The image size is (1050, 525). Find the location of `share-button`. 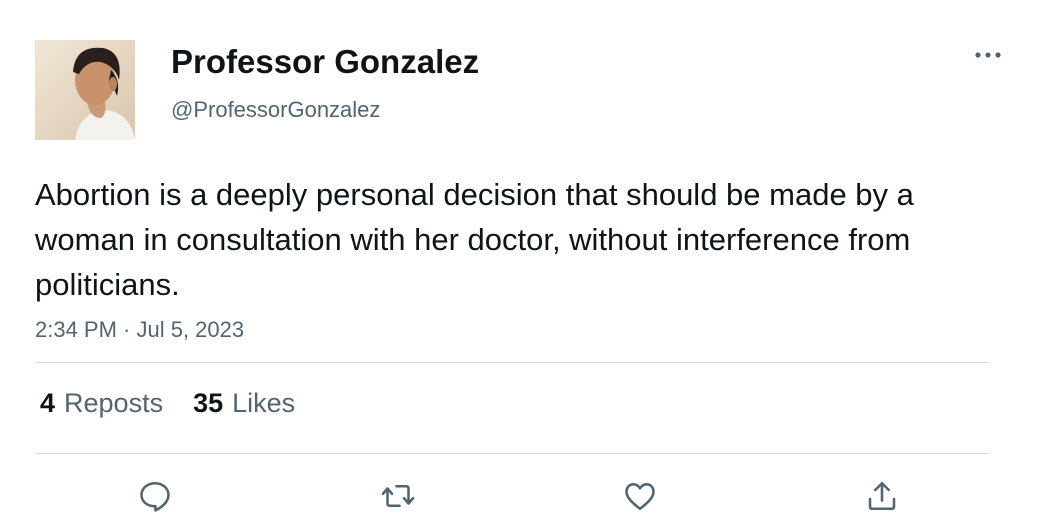

share-button is located at coordinates (882, 496).